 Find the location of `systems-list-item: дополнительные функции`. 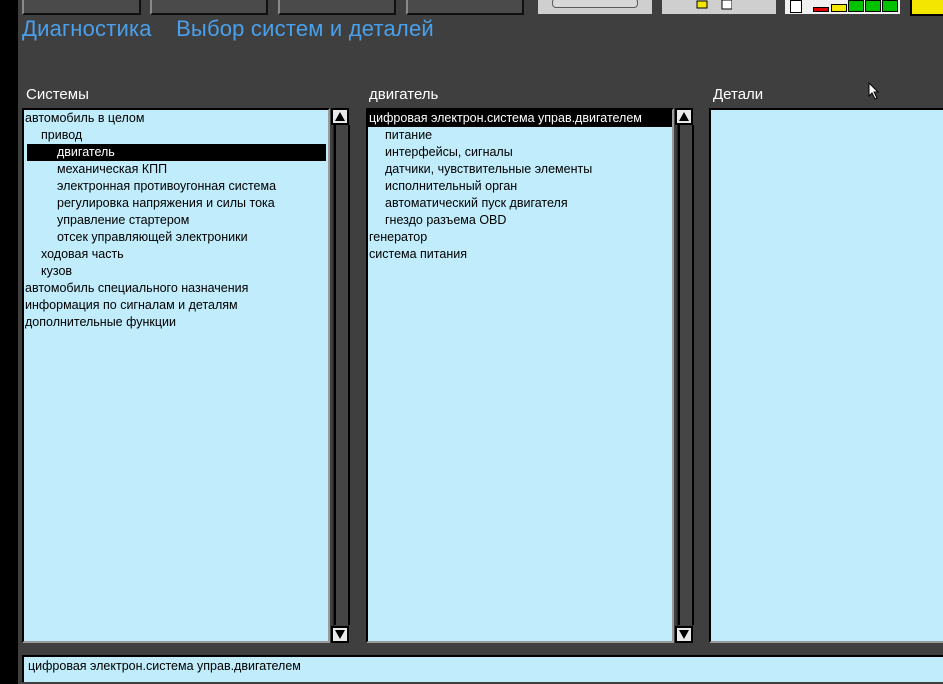

systems-list-item: дополнительные функции is located at coordinates (176, 322).